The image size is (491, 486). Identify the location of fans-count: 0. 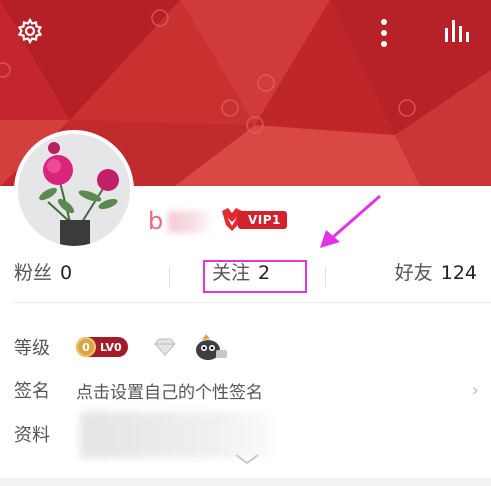
(66, 273).